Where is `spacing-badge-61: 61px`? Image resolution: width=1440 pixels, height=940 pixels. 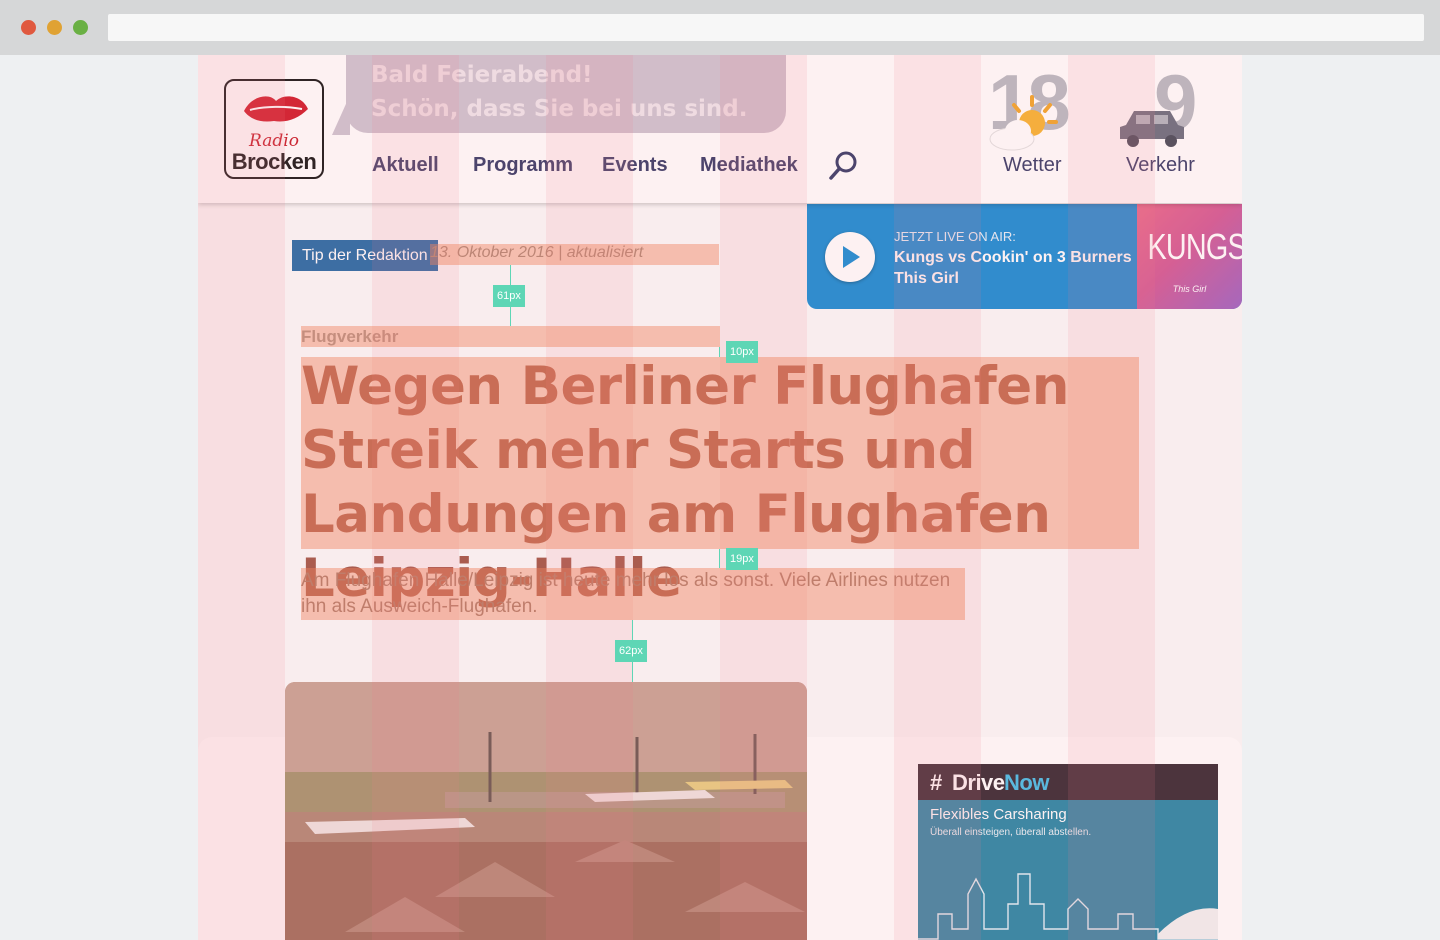
spacing-badge-61: 61px is located at coordinates (509, 296).